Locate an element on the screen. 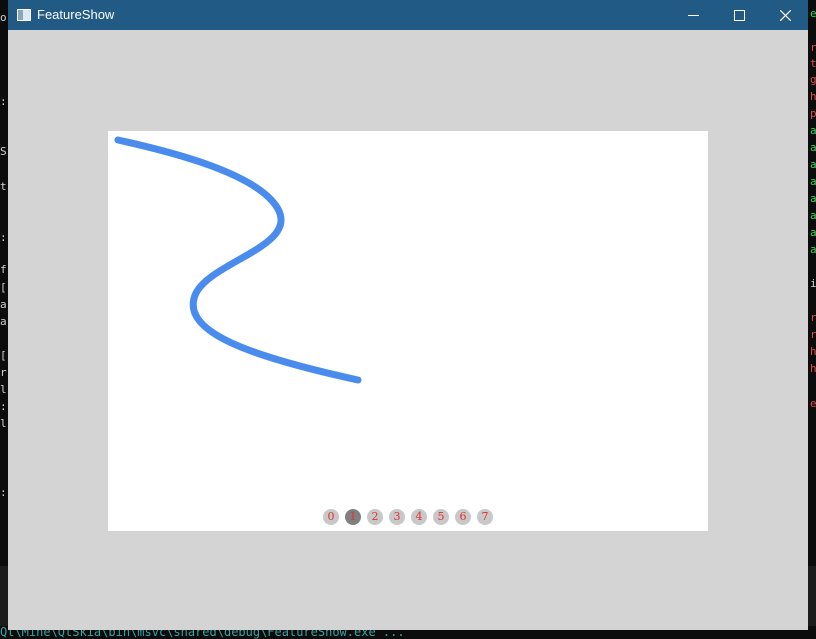  maximize-button is located at coordinates (739, 15).